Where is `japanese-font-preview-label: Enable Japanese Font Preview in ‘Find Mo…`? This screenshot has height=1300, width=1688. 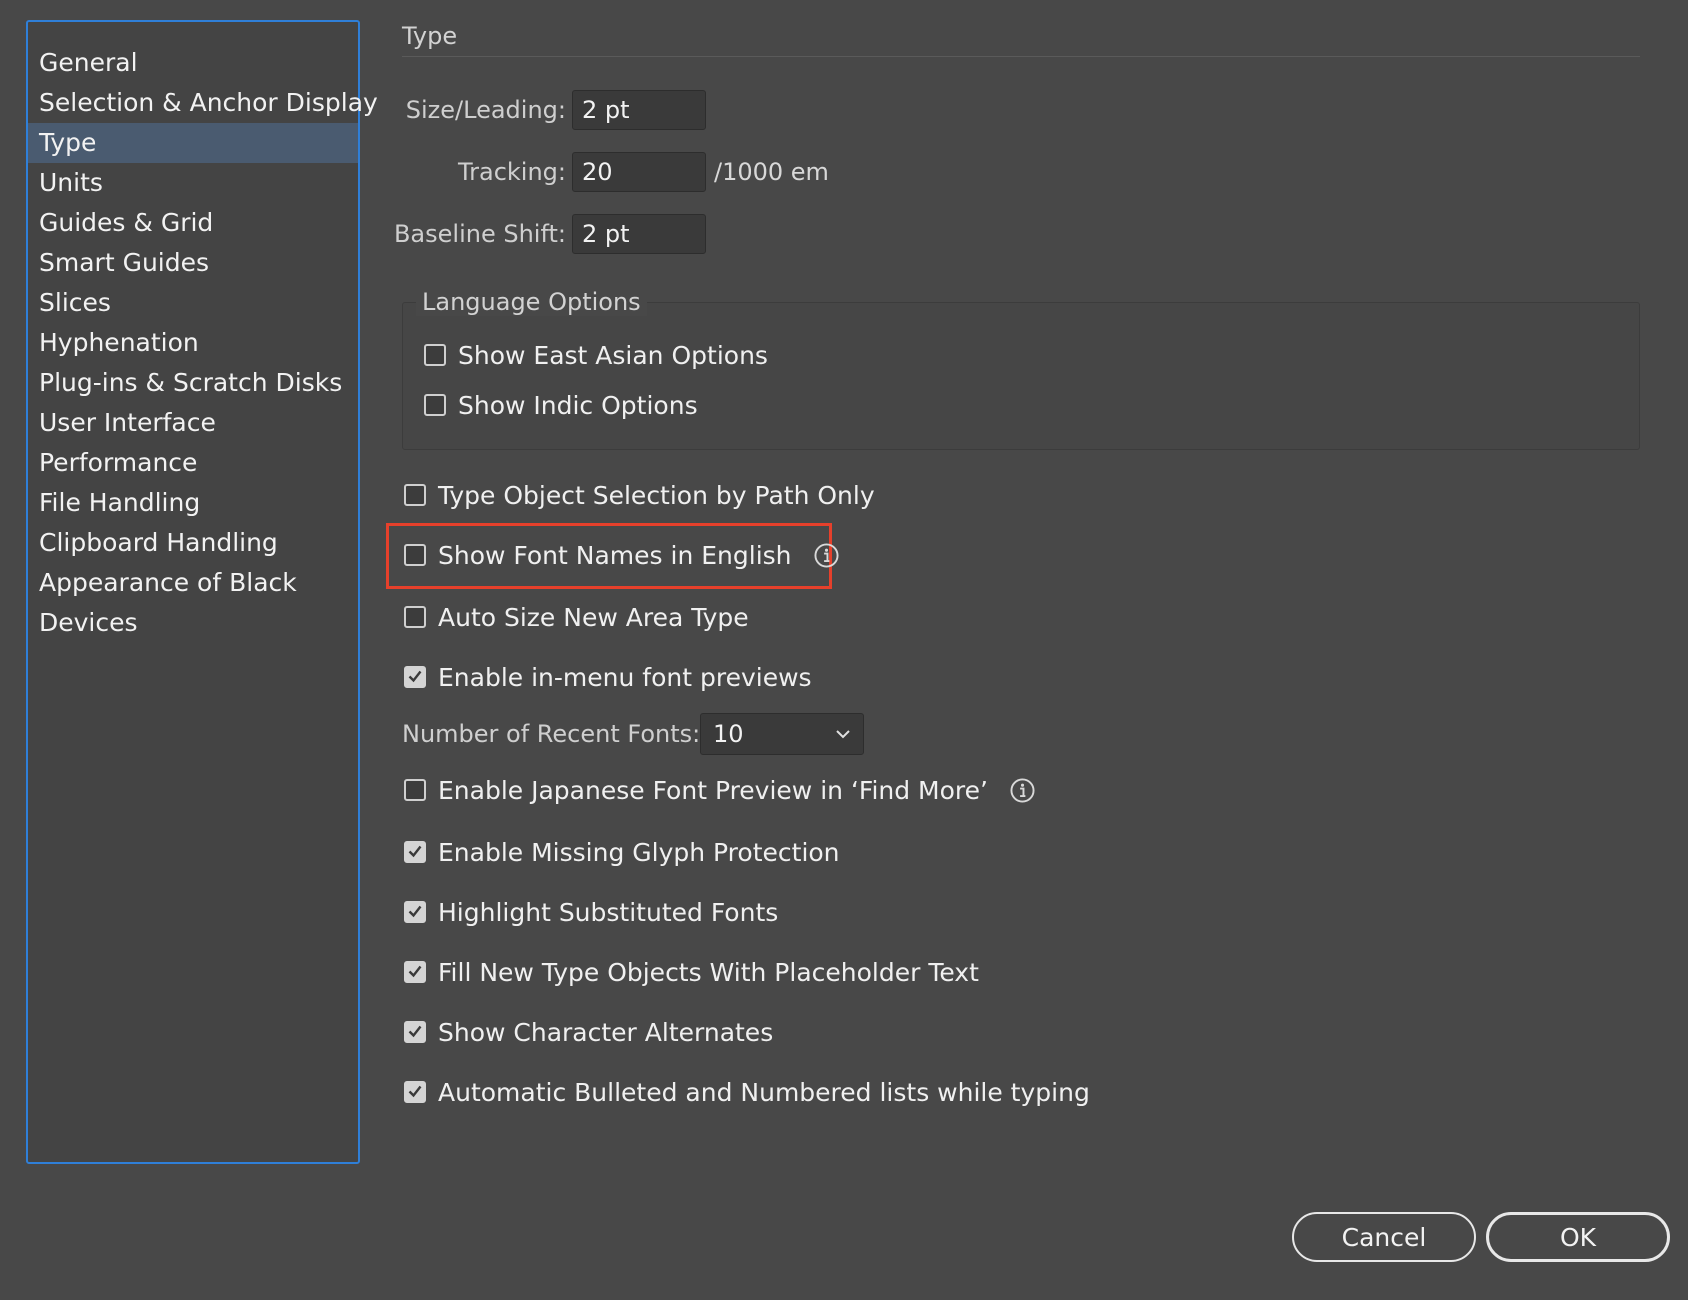
japanese-font-preview-label: Enable Japanese Font Preview in ‘Find Mo… is located at coordinates (713, 790).